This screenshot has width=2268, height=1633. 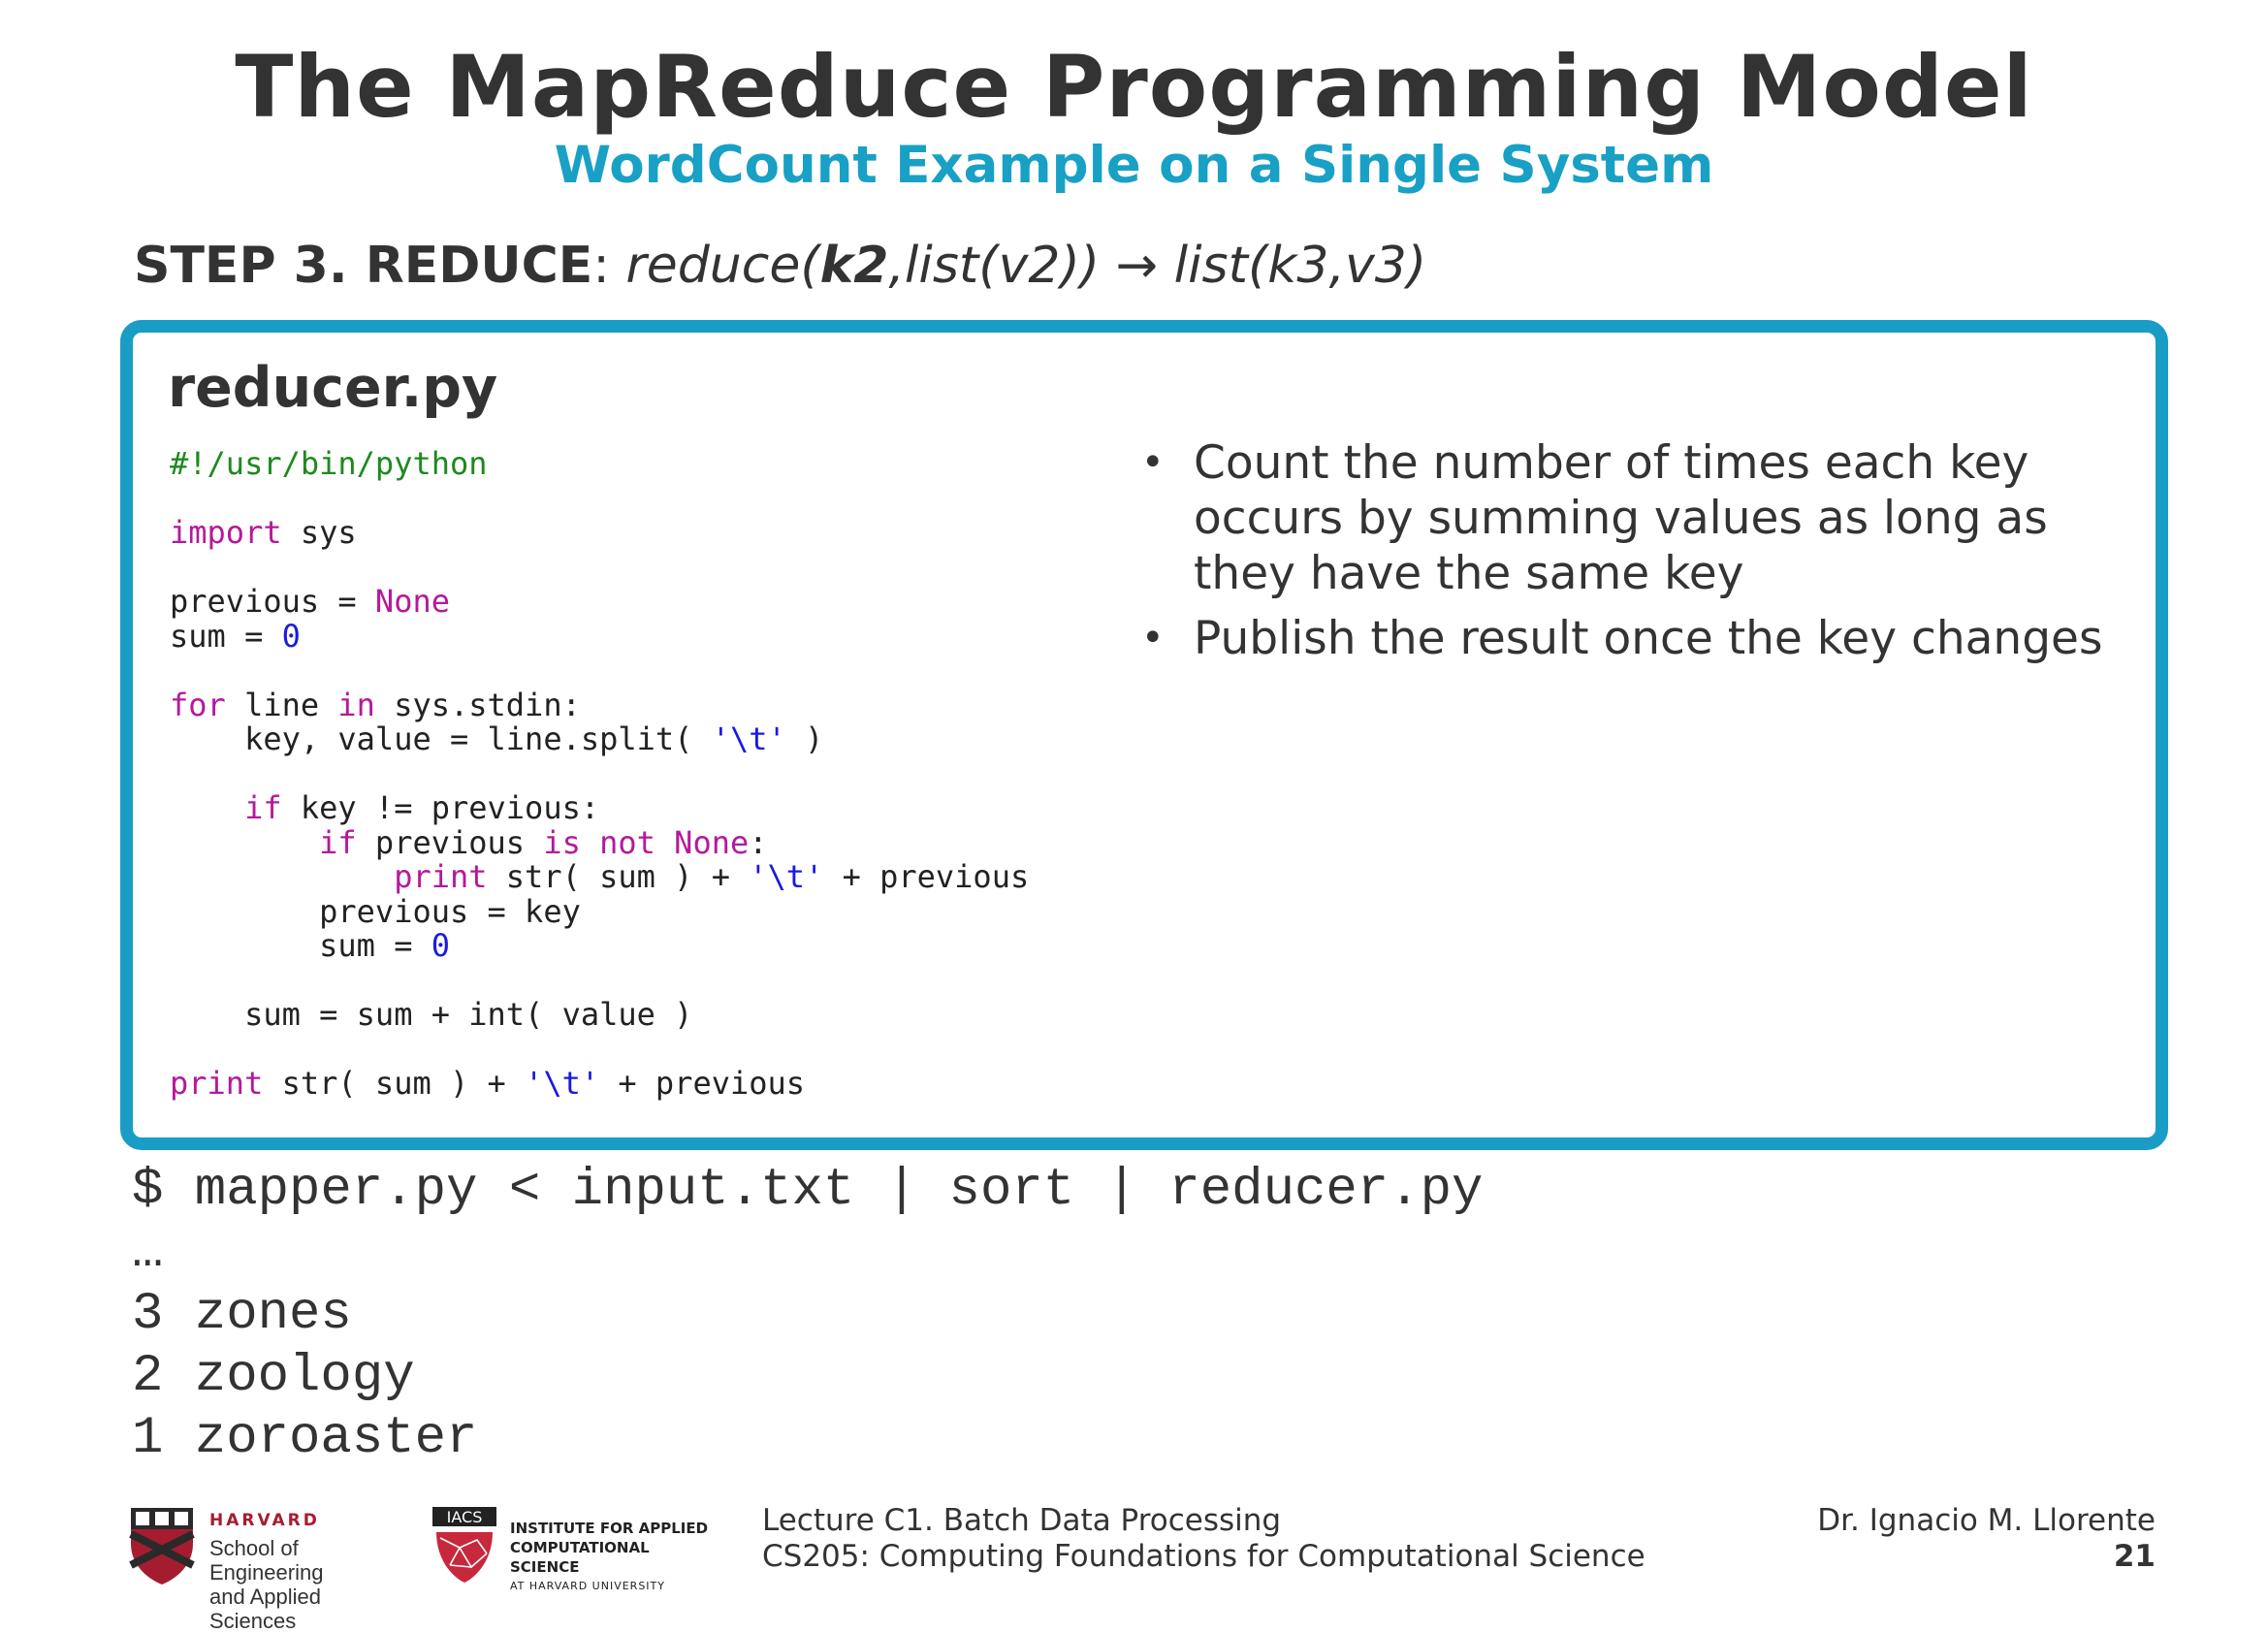 What do you see at coordinates (412, 601) in the screenshot?
I see `code-token: None` at bounding box center [412, 601].